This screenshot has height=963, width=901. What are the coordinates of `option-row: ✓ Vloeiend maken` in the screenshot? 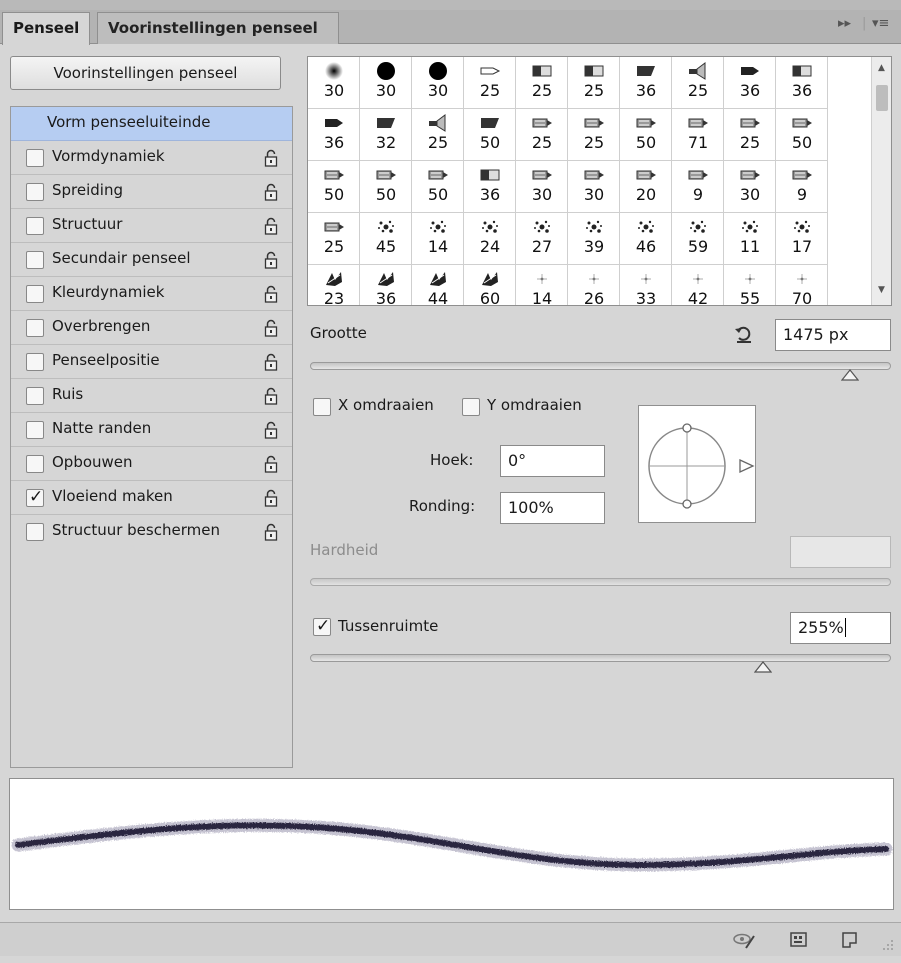 It's located at (151, 498).